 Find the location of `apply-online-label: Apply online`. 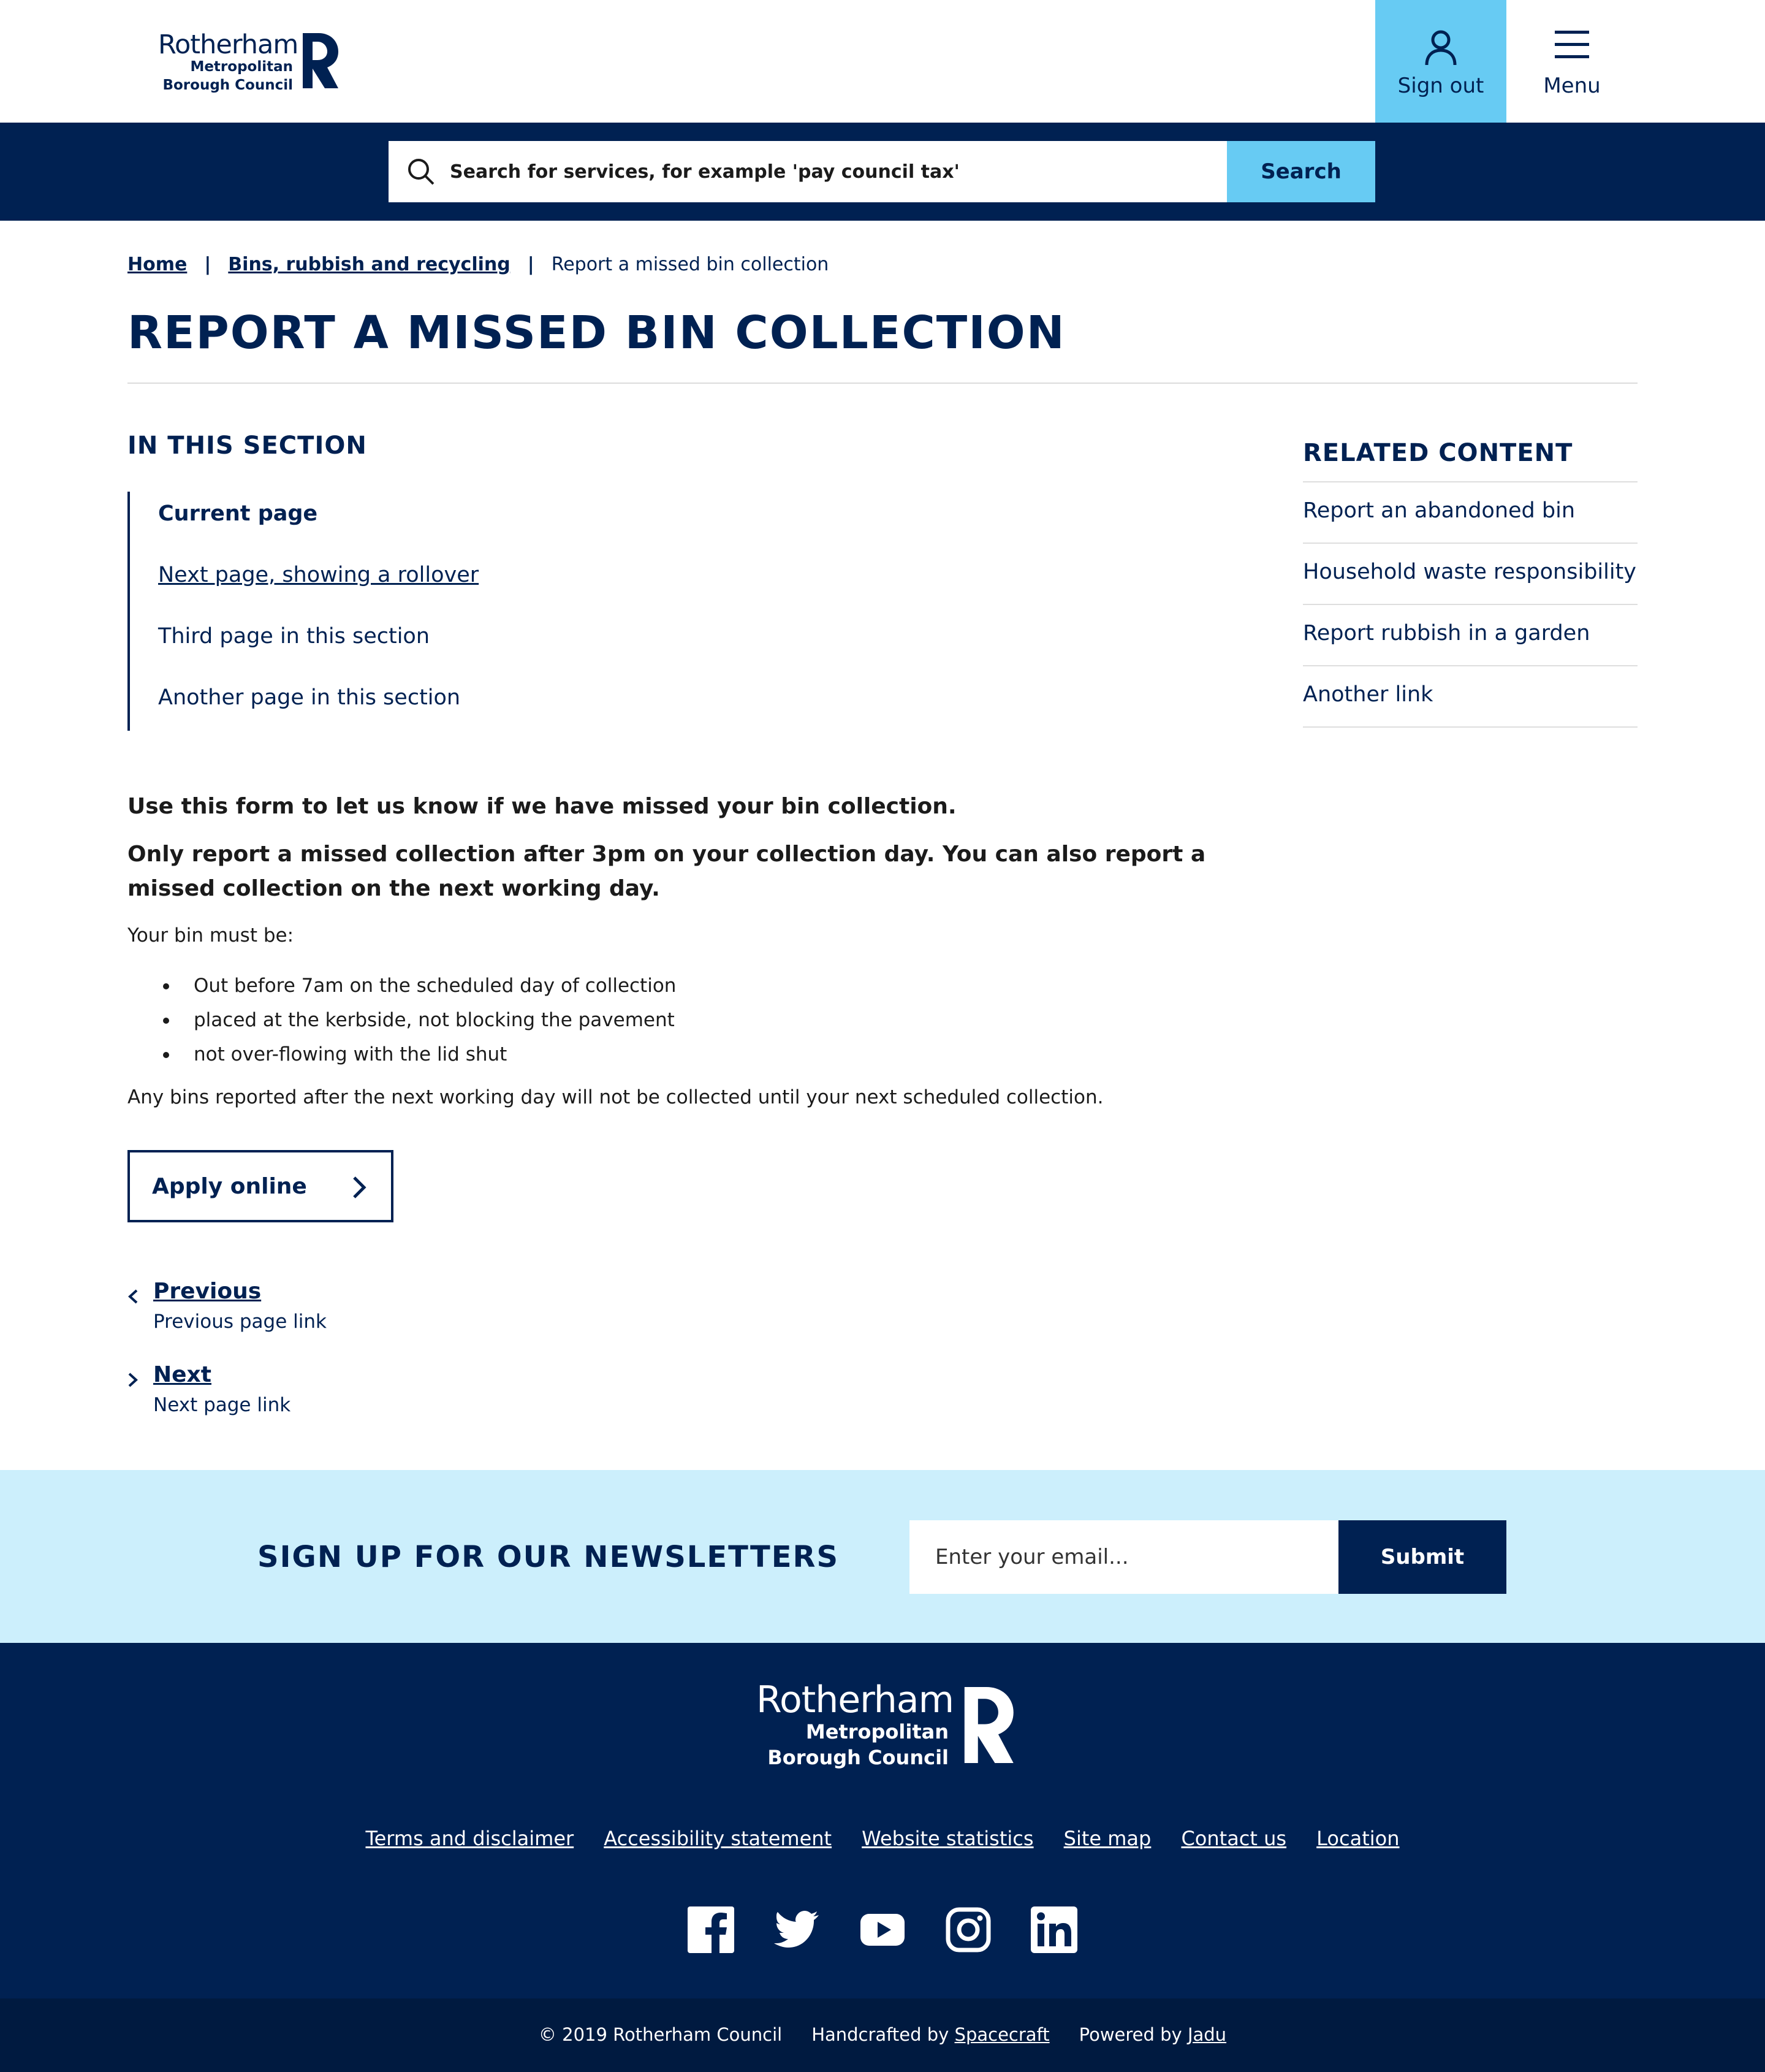

apply-online-label: Apply online is located at coordinates (229, 1186).